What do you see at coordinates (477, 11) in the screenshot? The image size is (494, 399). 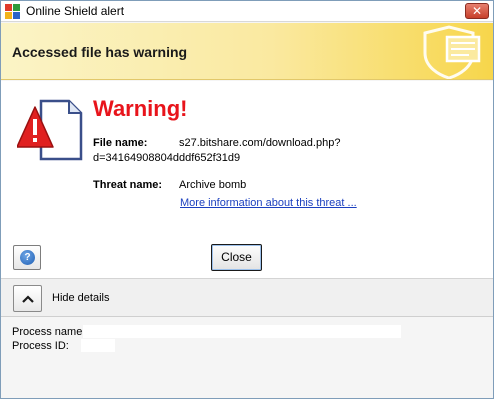 I see `window-close-button: ✕` at bounding box center [477, 11].